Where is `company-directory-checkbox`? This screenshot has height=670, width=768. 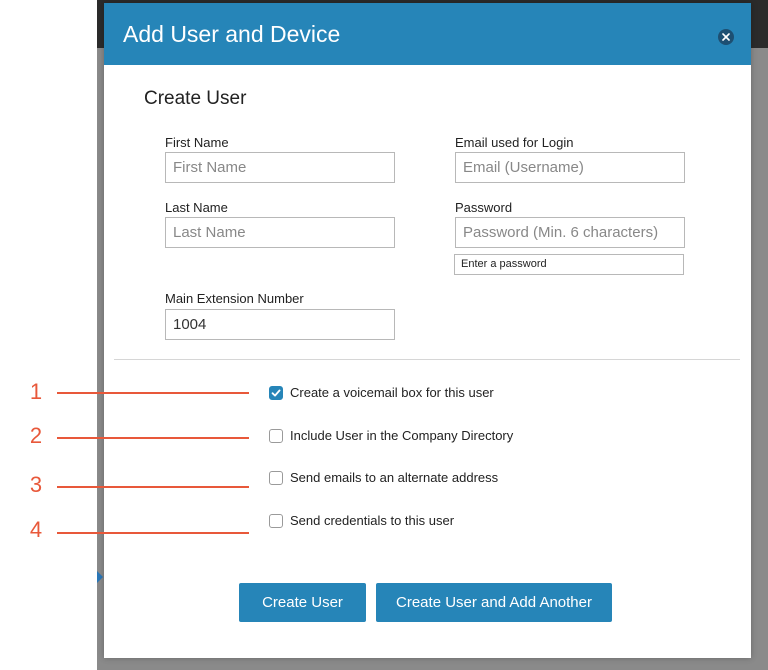 company-directory-checkbox is located at coordinates (276, 436).